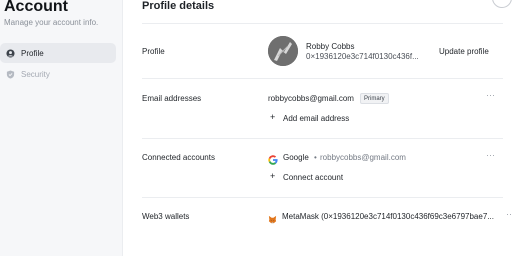  Describe the element at coordinates (178, 157) in the screenshot. I see `connected-section-label: Connected accounts` at that location.